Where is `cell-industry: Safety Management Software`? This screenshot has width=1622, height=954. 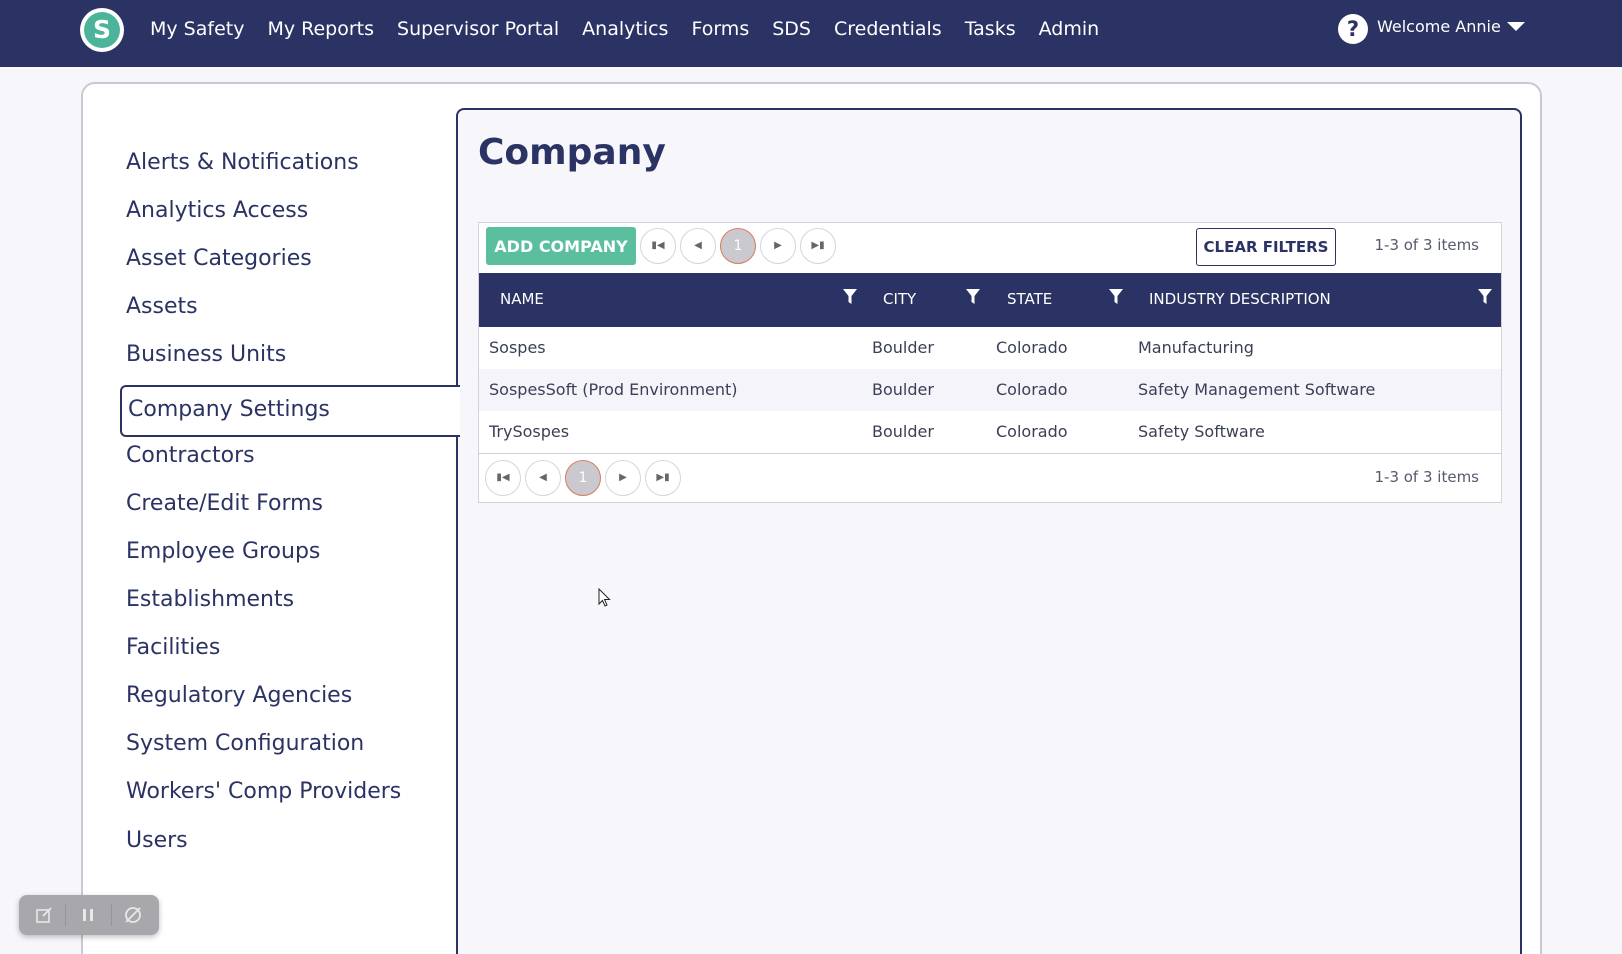
cell-industry: Safety Management Software is located at coordinates (1257, 389).